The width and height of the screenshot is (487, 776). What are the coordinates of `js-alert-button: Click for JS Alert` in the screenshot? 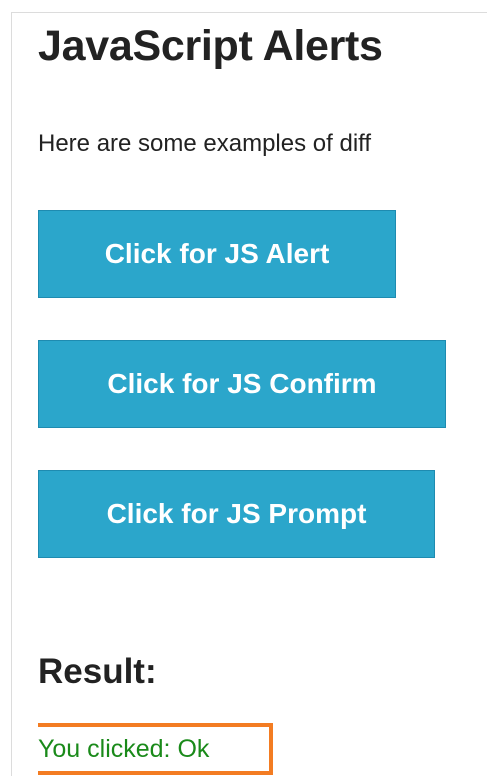 It's located at (217, 254).